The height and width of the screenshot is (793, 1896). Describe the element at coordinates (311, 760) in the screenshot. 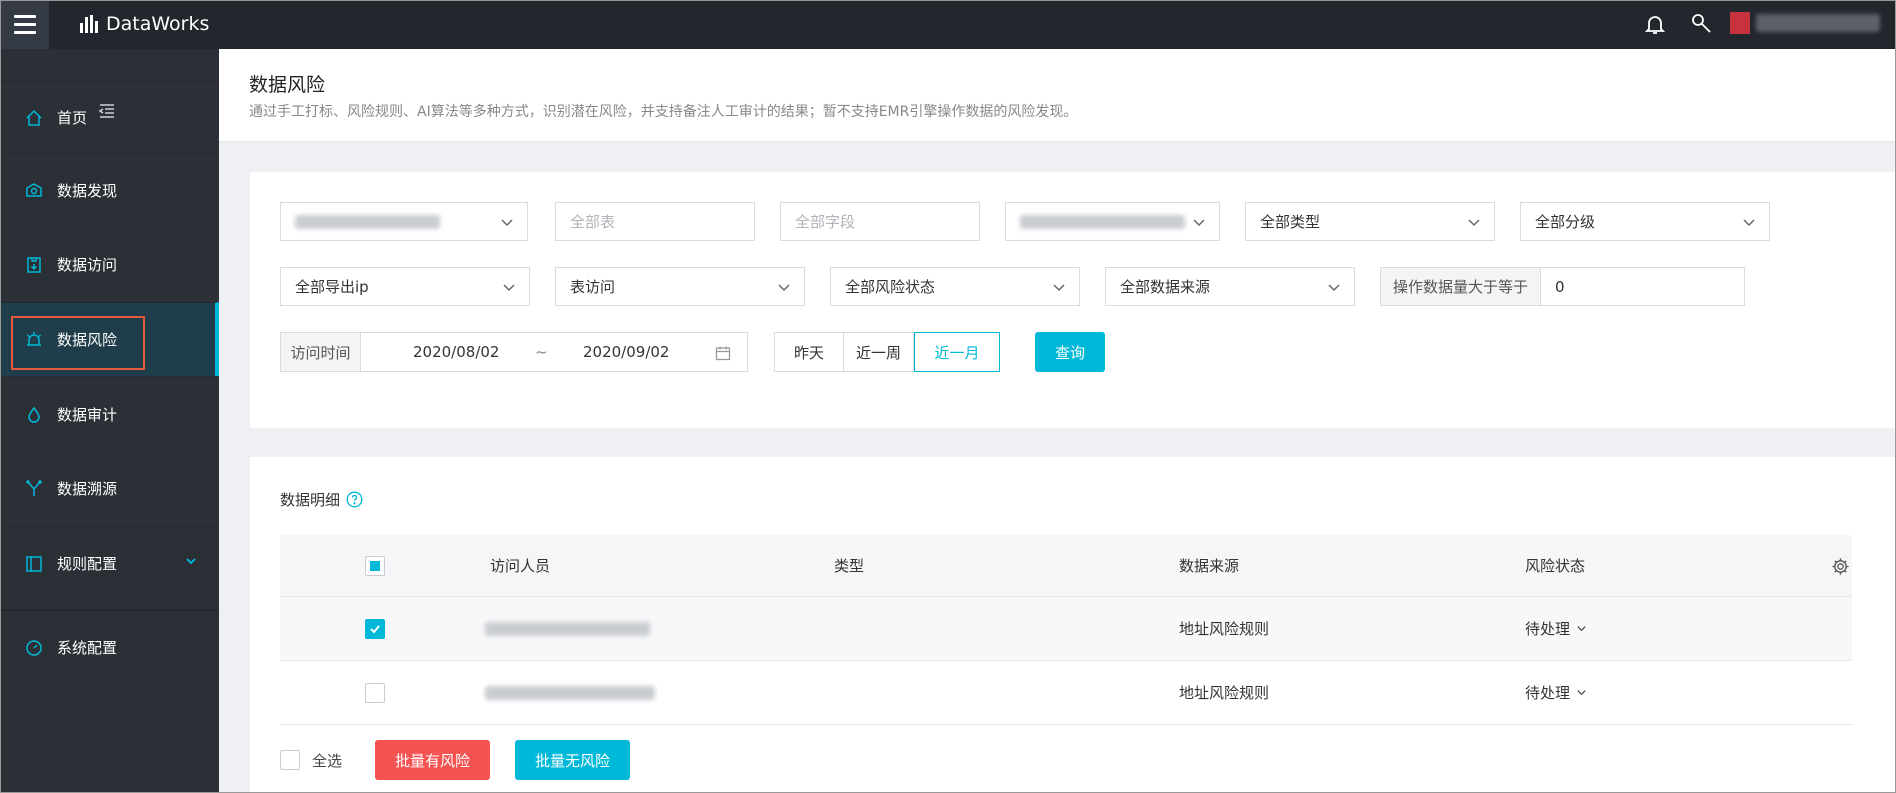

I see `batch-actions: 全选` at that location.